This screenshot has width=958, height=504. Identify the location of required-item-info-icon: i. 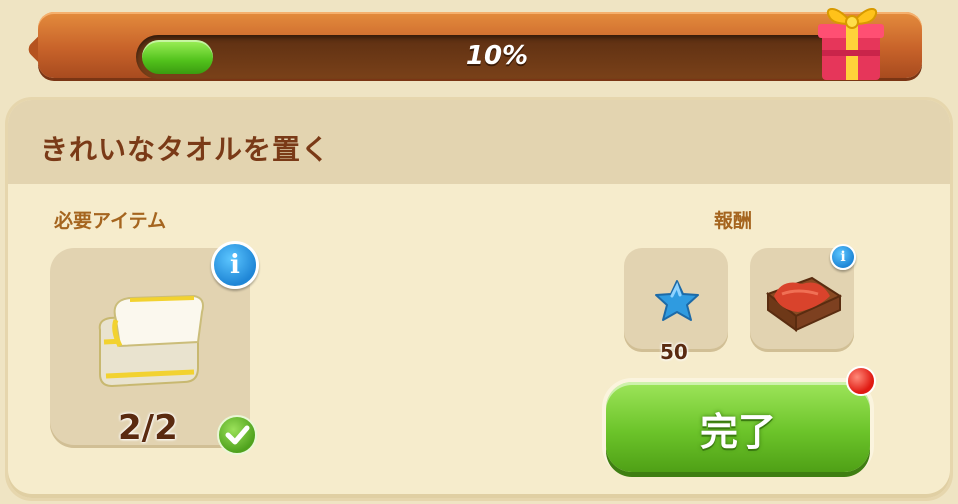
(235, 265).